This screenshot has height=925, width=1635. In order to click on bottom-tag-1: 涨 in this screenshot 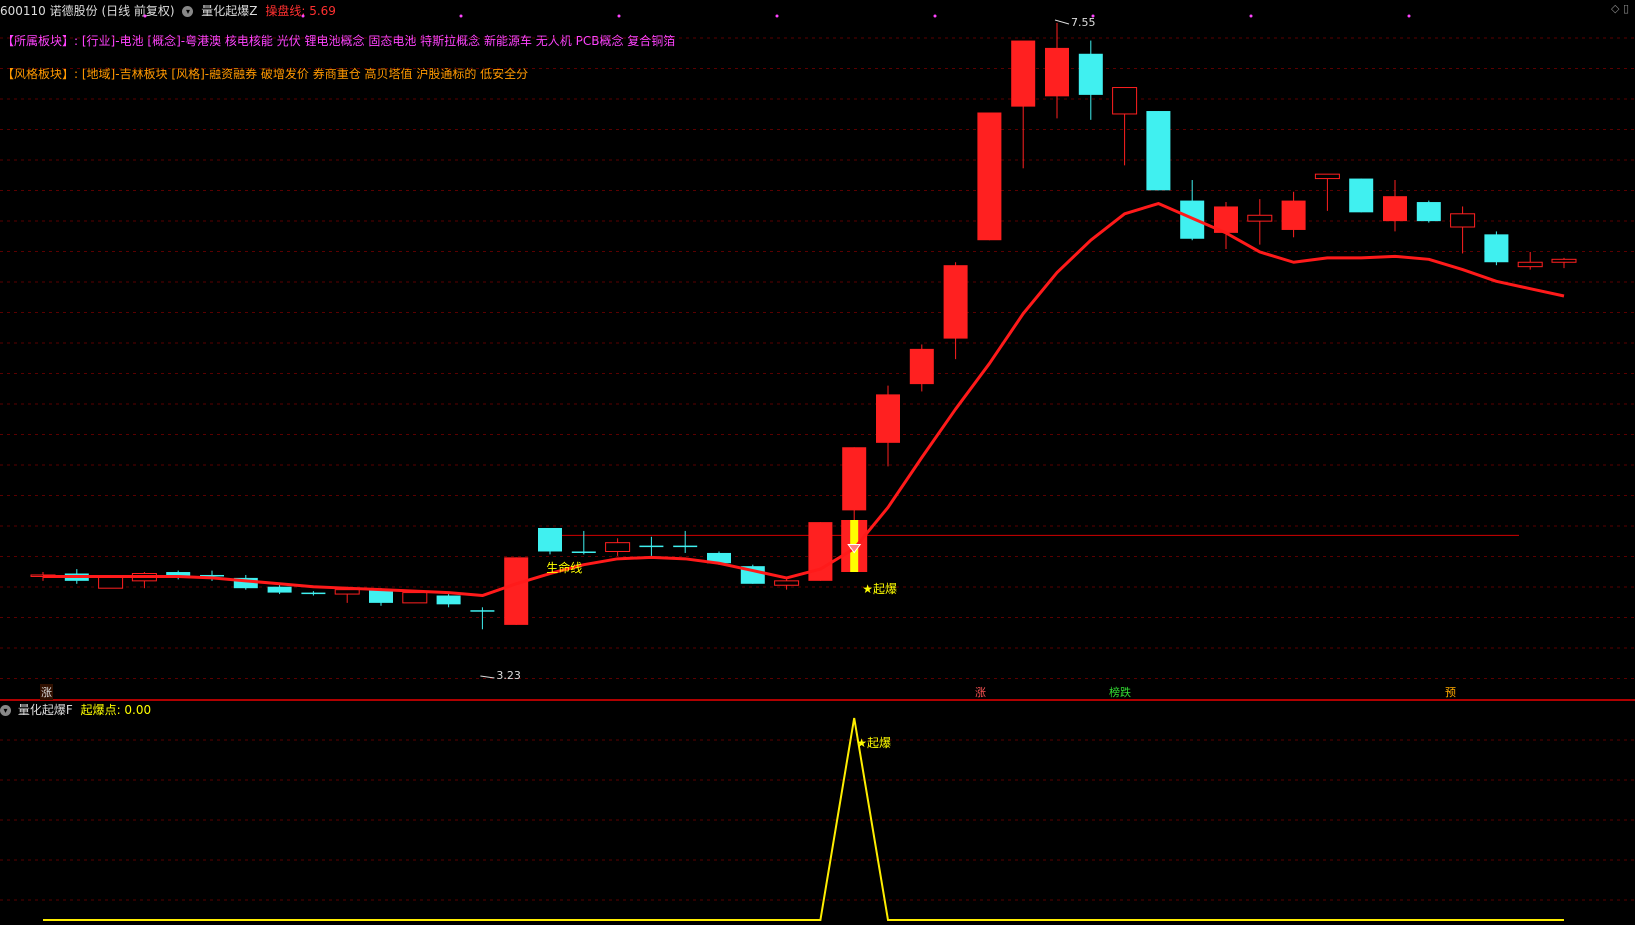, I will do `click(46, 692)`.